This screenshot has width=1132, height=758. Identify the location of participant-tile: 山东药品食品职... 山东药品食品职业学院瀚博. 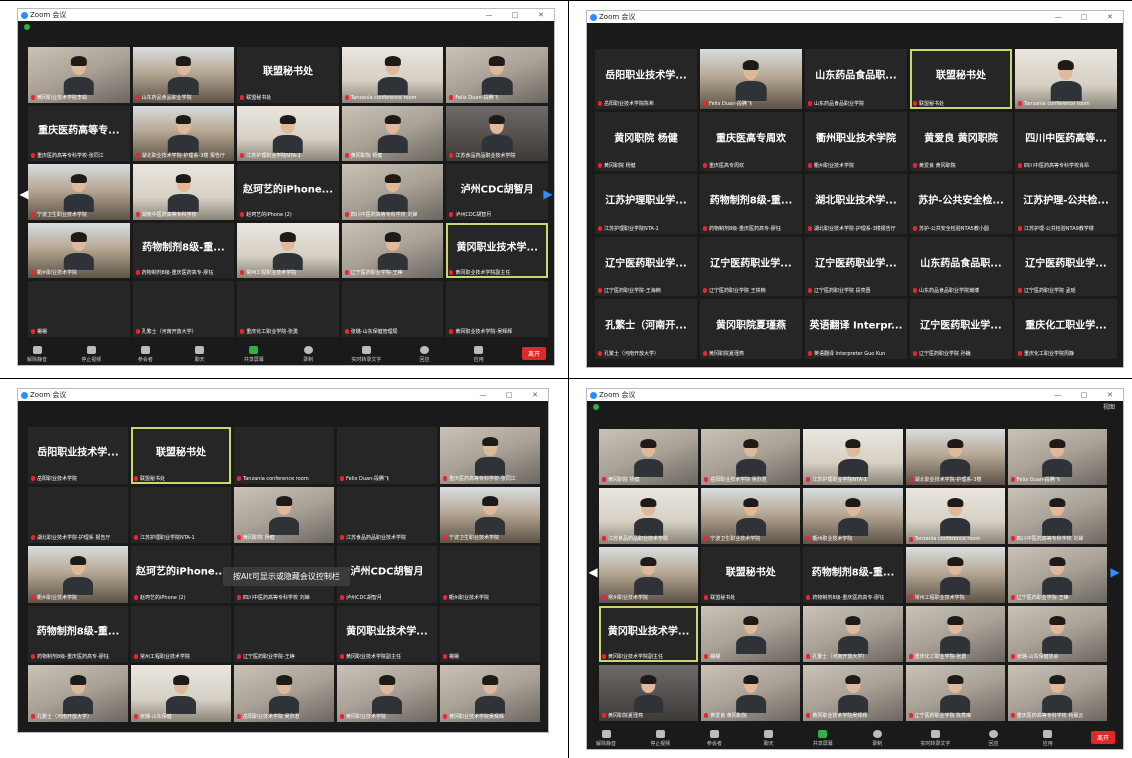
(961, 266).